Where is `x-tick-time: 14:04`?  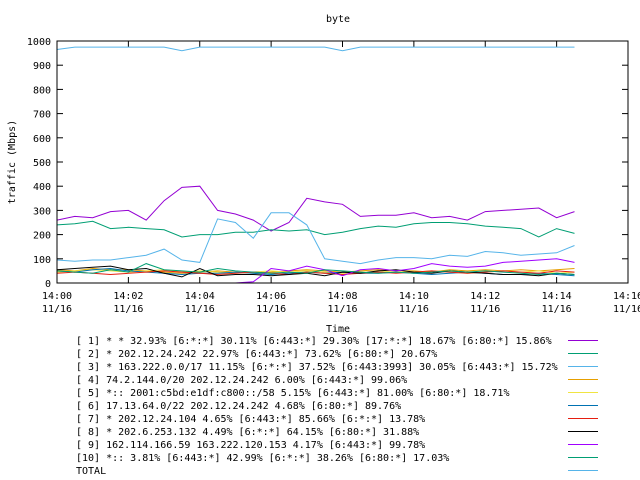
x-tick-time: 14:04 is located at coordinates (200, 296).